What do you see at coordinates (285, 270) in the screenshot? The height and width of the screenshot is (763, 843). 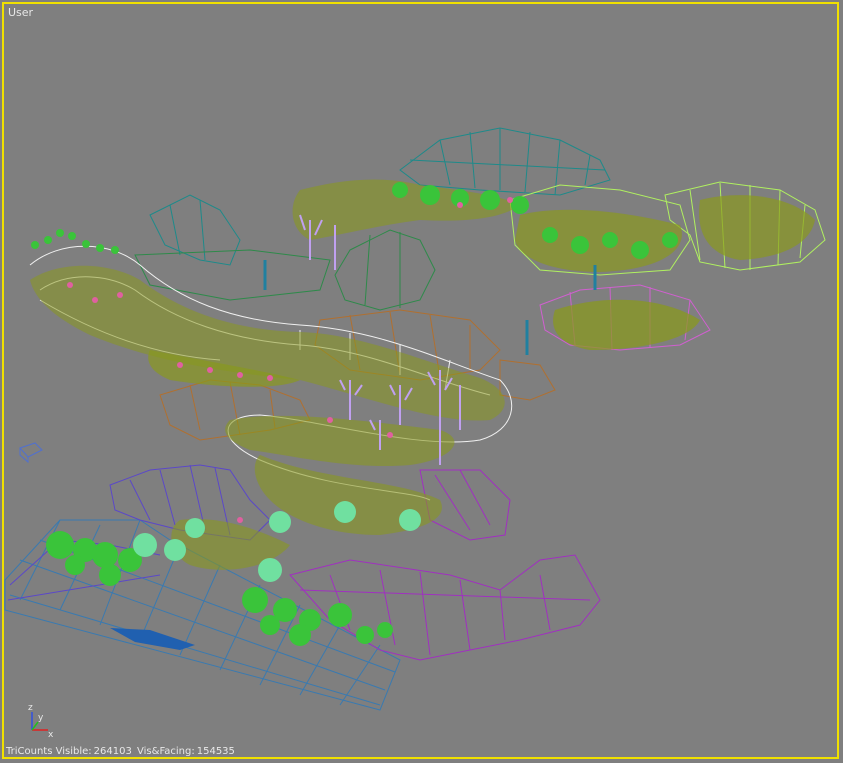 I see `green-hill-mesh` at bounding box center [285, 270].